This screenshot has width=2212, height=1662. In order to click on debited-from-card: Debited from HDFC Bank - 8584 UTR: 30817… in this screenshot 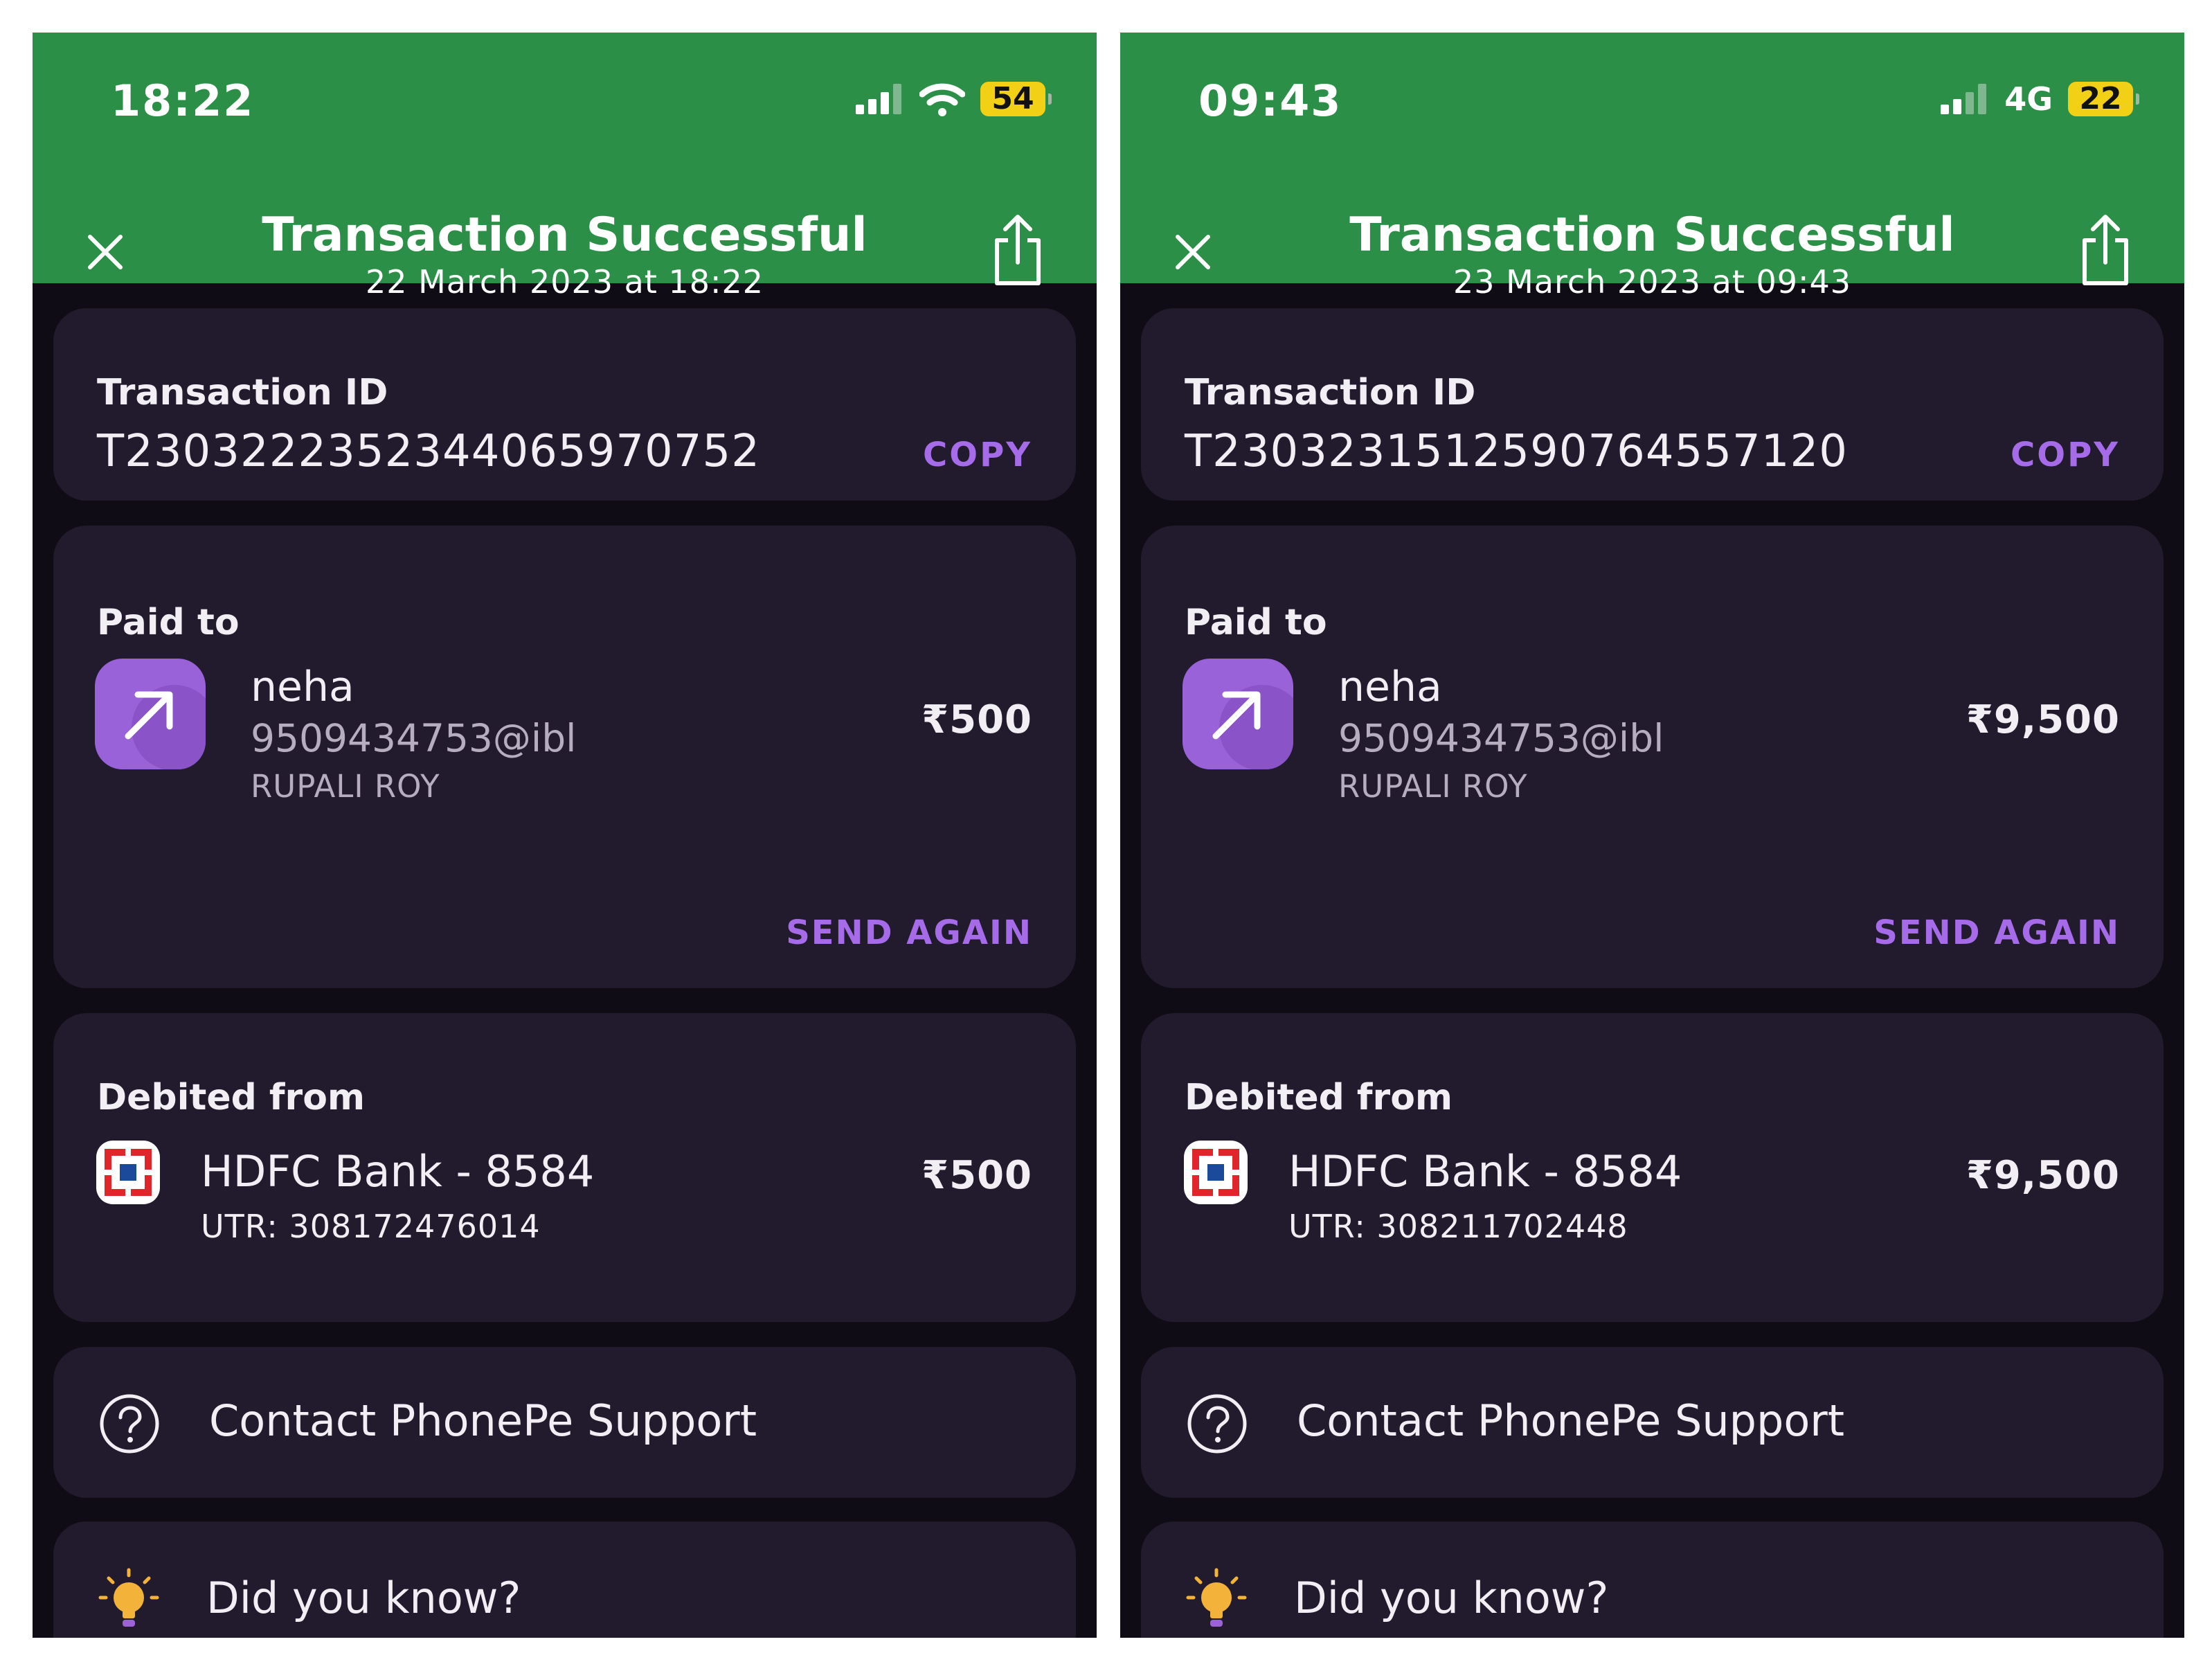, I will do `click(564, 1168)`.